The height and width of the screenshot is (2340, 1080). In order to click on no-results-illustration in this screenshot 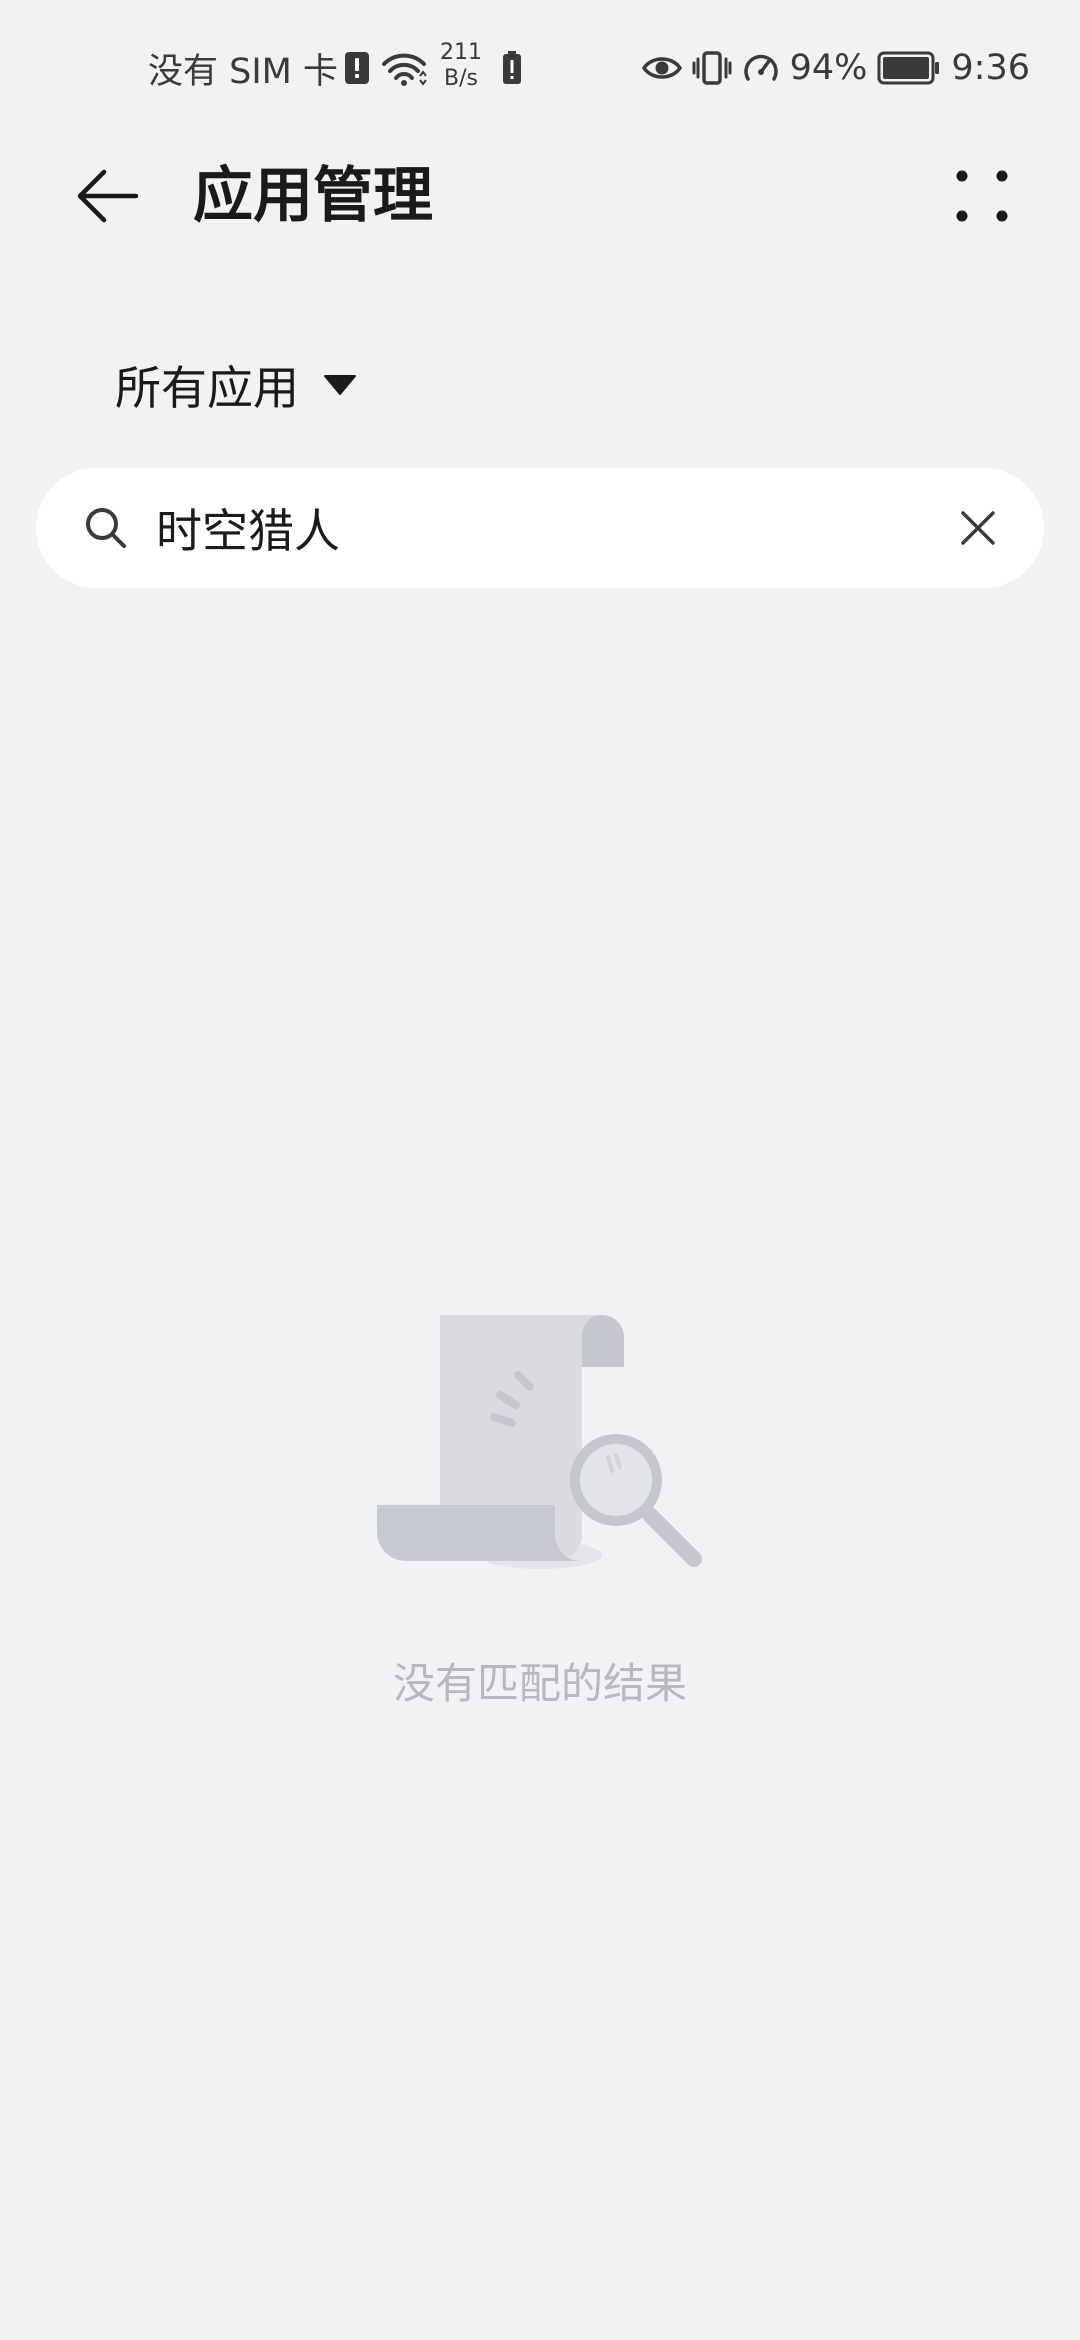, I will do `click(539, 1442)`.